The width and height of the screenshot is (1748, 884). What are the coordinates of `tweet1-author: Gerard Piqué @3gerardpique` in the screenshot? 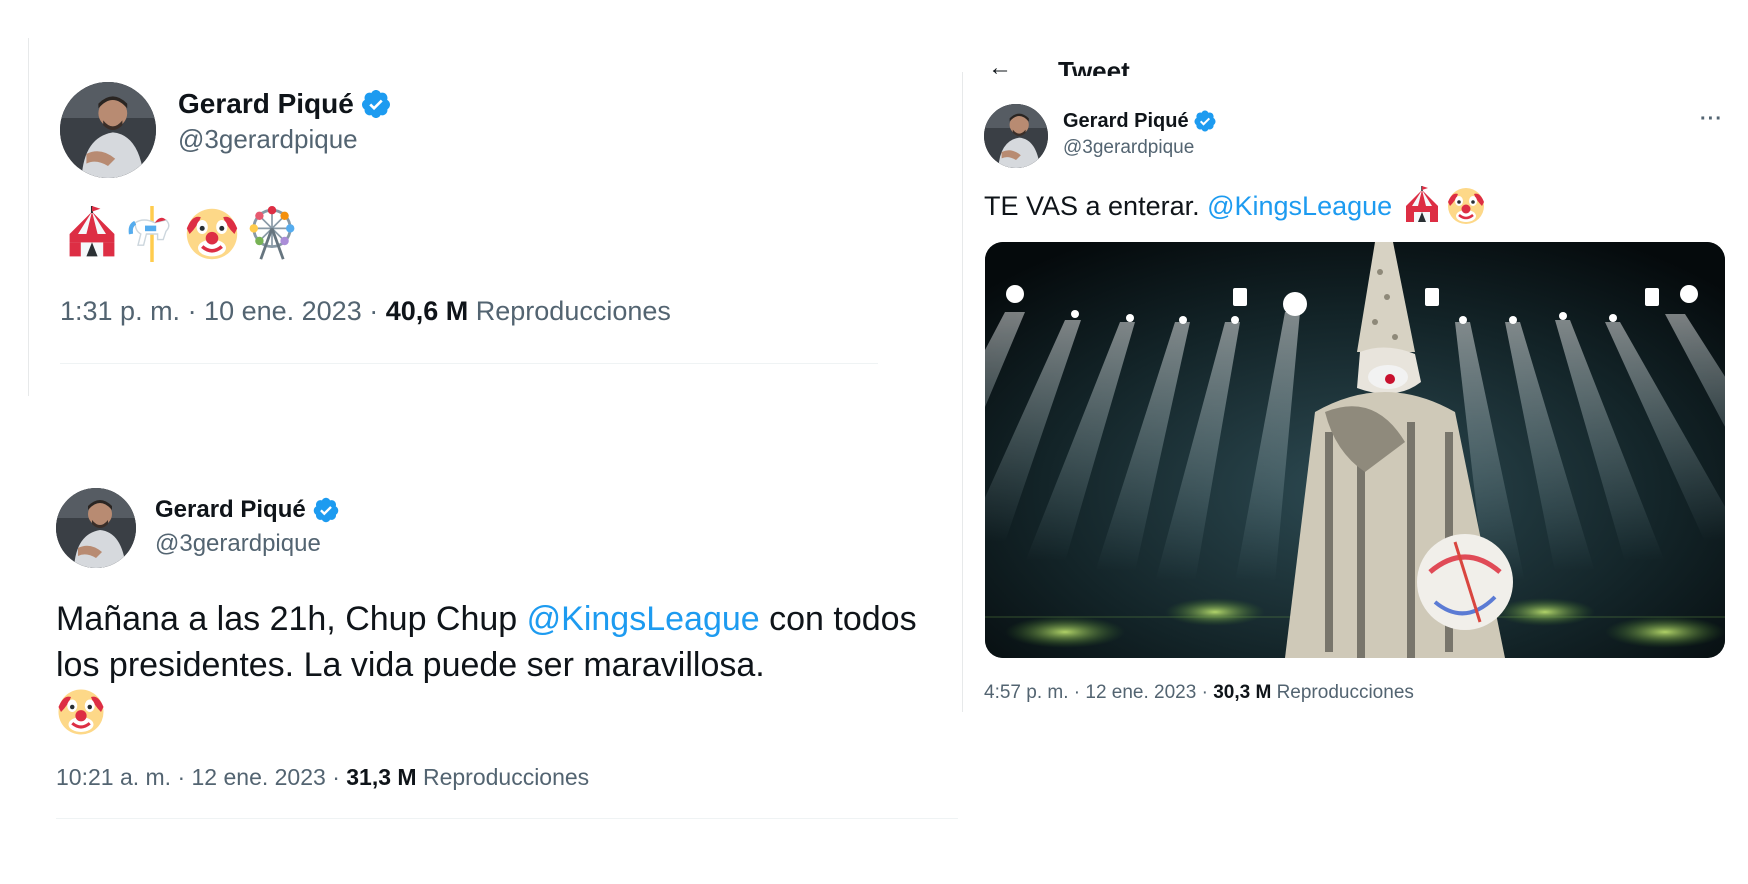 It's located at (285, 121).